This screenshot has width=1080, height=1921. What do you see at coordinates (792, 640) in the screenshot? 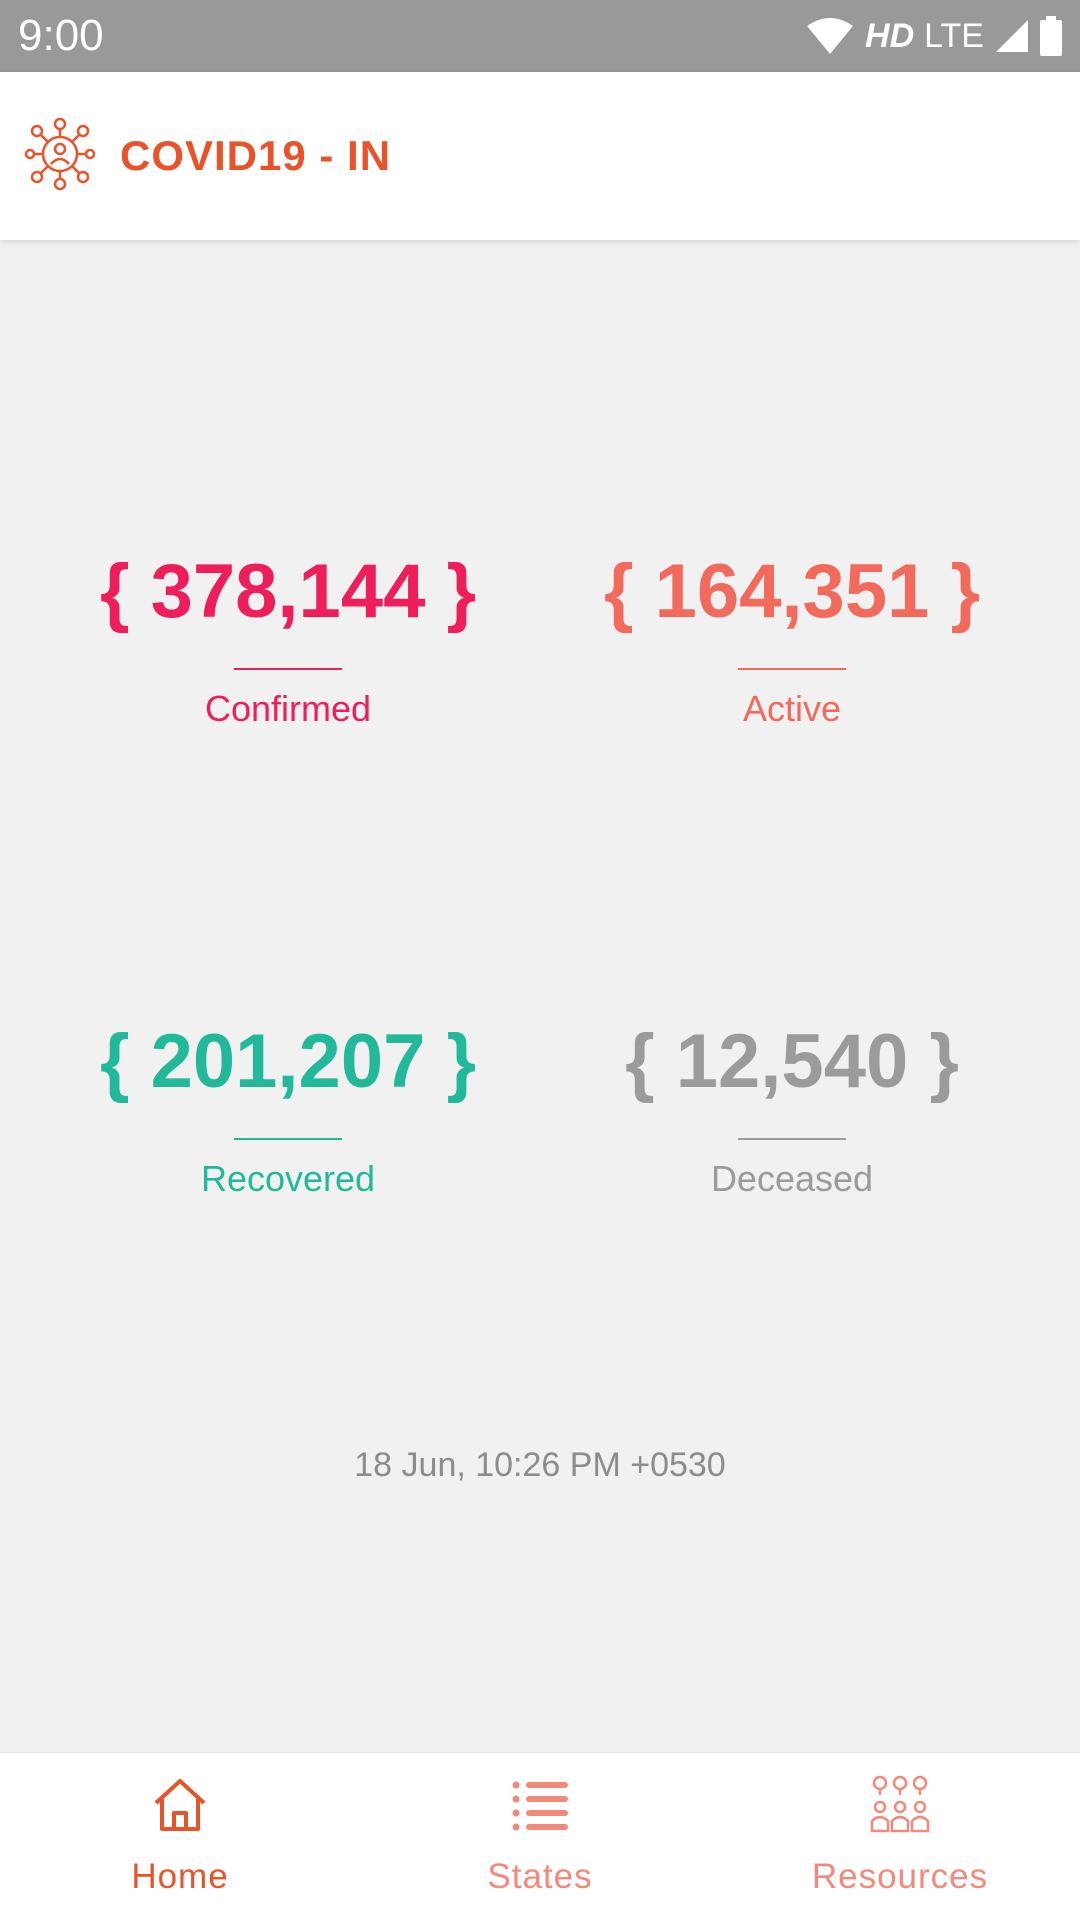
I see `stat-active: { 164,351 } Active` at bounding box center [792, 640].